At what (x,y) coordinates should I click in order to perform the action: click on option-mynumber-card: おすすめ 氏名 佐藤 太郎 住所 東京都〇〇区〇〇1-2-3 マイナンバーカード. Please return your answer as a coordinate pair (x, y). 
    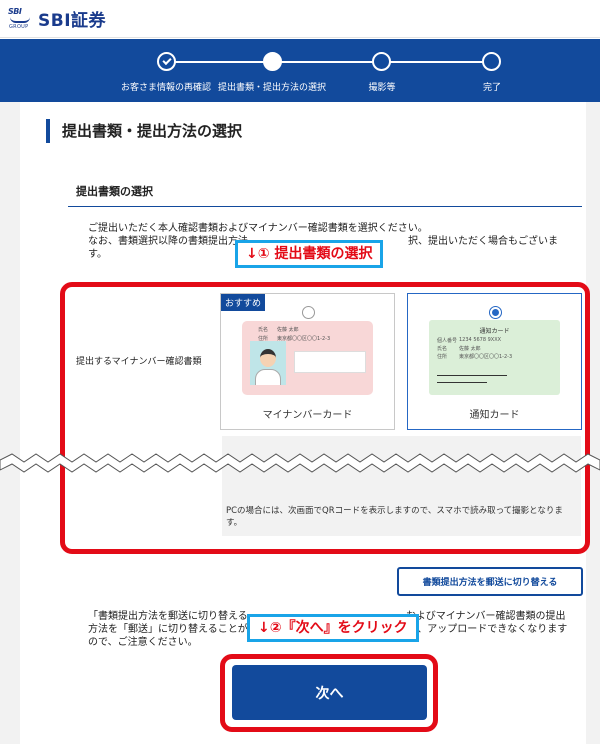
    Looking at the image, I should click on (307, 361).